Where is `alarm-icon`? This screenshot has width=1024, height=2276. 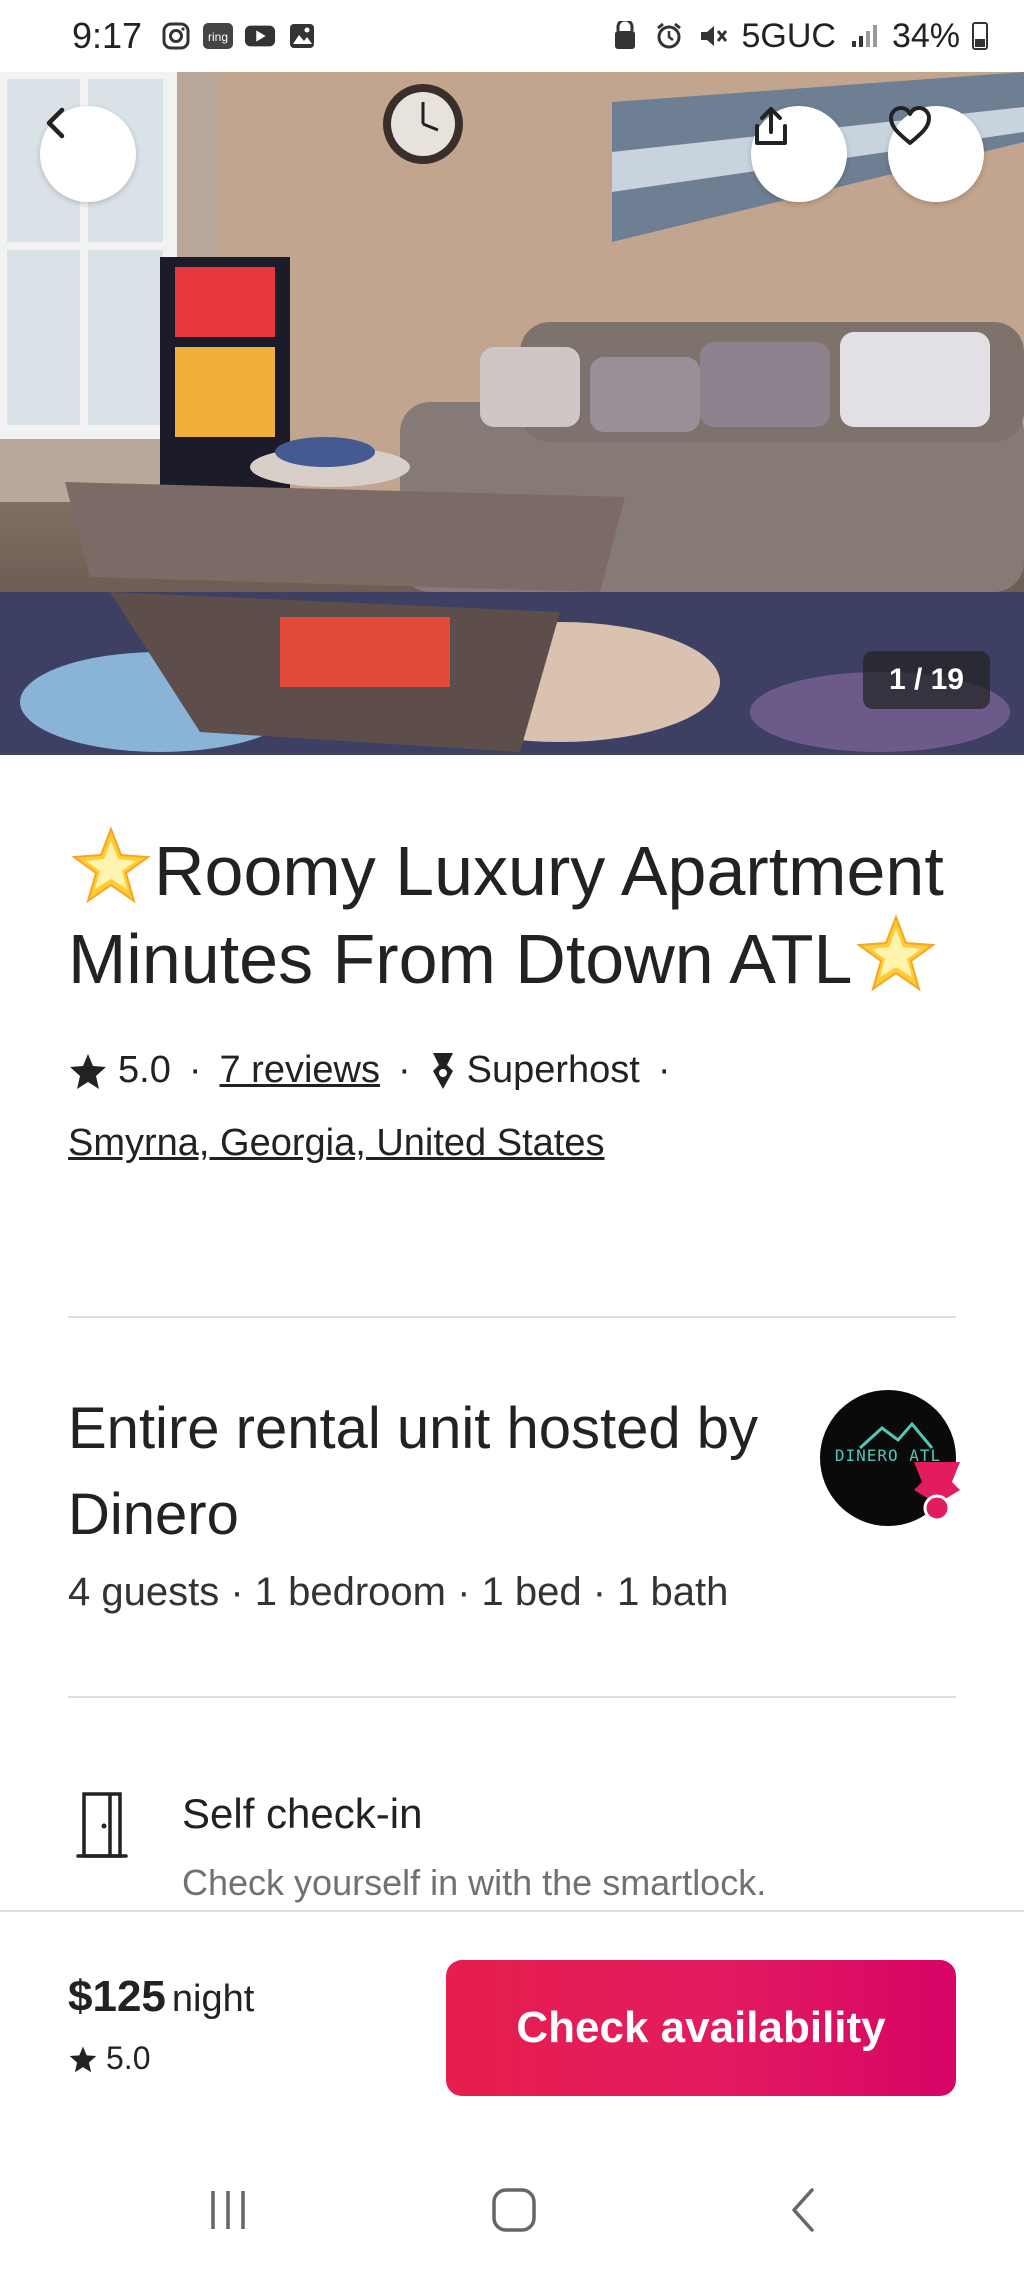 alarm-icon is located at coordinates (669, 36).